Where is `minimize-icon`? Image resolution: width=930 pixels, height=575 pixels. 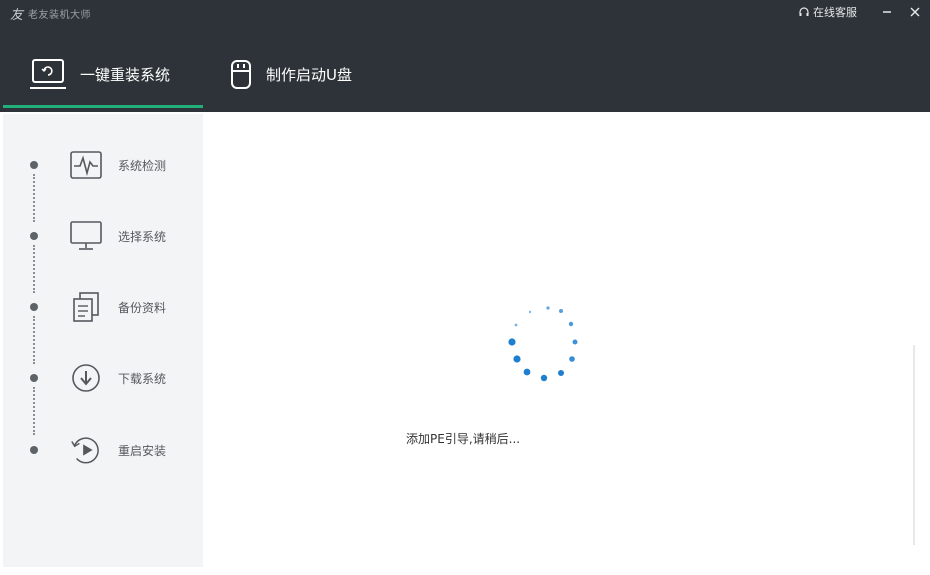
minimize-icon is located at coordinates (887, 12).